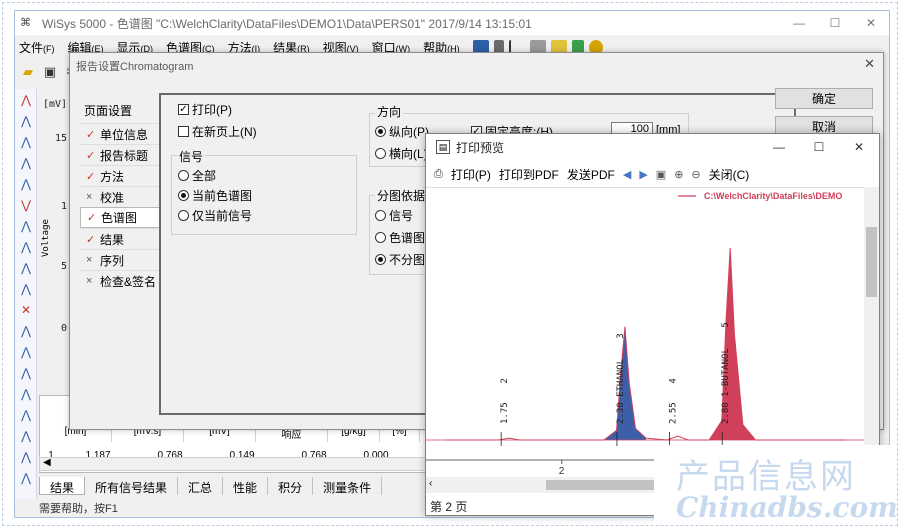 The height and width of the screenshot is (528, 900). Describe the element at coordinates (779, 147) in the screenshot. I see `preview-minimize-button: —` at that location.